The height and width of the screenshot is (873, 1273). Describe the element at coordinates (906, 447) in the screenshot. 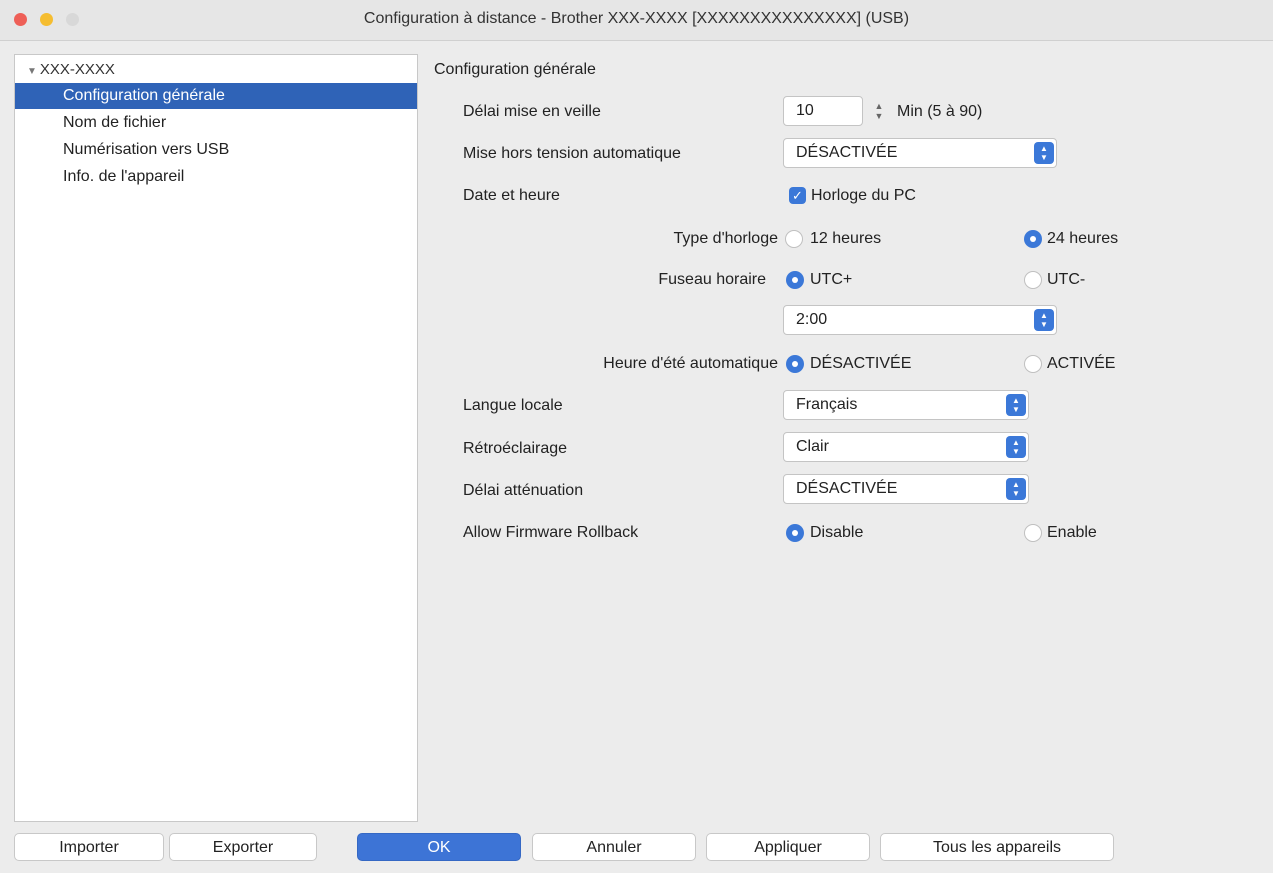

I see `backlight-select: Clair ▲ ▼` at that location.